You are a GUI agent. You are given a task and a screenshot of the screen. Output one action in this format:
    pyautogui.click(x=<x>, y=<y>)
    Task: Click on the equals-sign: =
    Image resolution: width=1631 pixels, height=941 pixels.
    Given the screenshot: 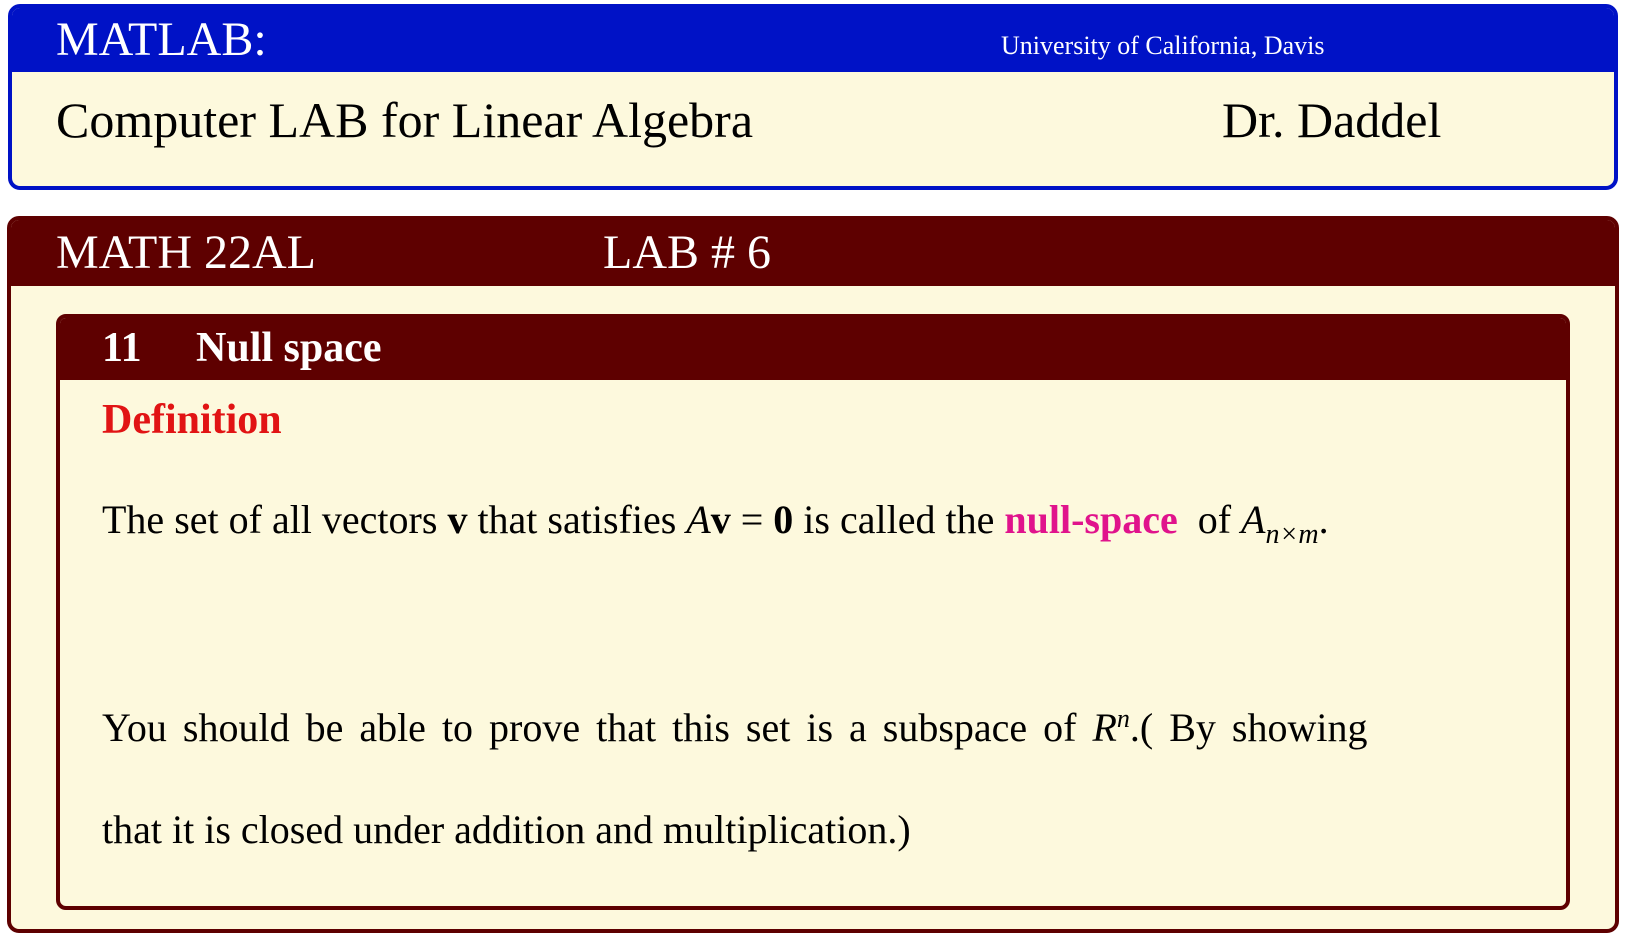 What is the action you would take?
    pyautogui.click(x=752, y=519)
    